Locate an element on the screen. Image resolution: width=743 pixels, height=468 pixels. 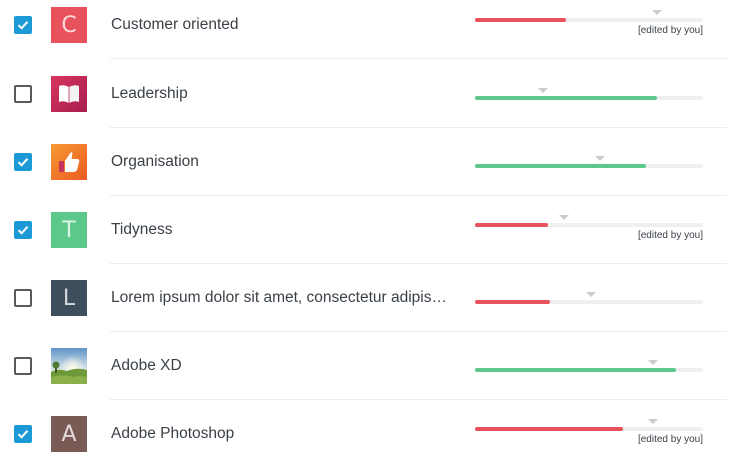
item-label: Leadership is located at coordinates (149, 93).